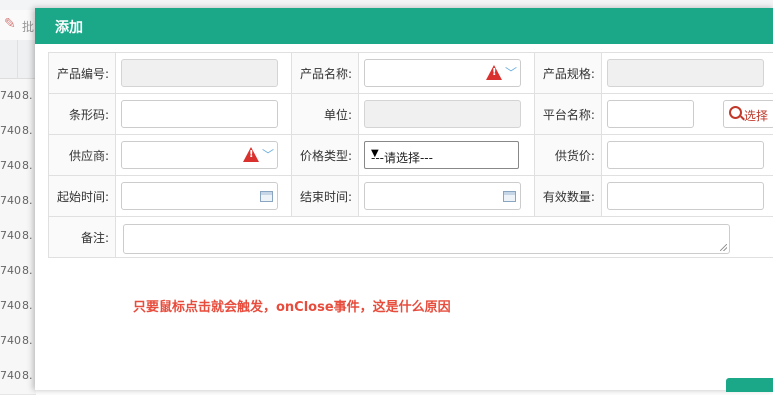  Describe the element at coordinates (324, 114) in the screenshot. I see `unit-label: 单位:` at that location.